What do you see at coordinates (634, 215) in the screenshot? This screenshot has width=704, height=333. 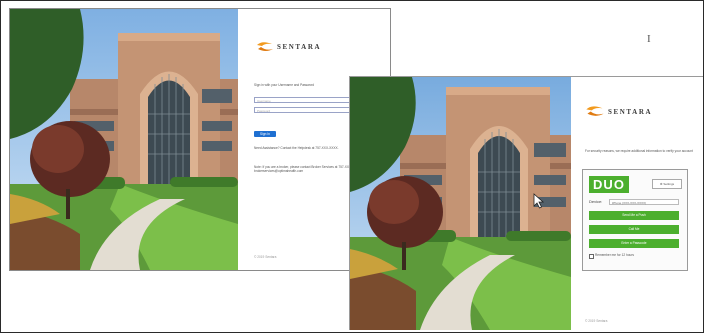 I see `send-push-button: Send Me a Push` at bounding box center [634, 215].